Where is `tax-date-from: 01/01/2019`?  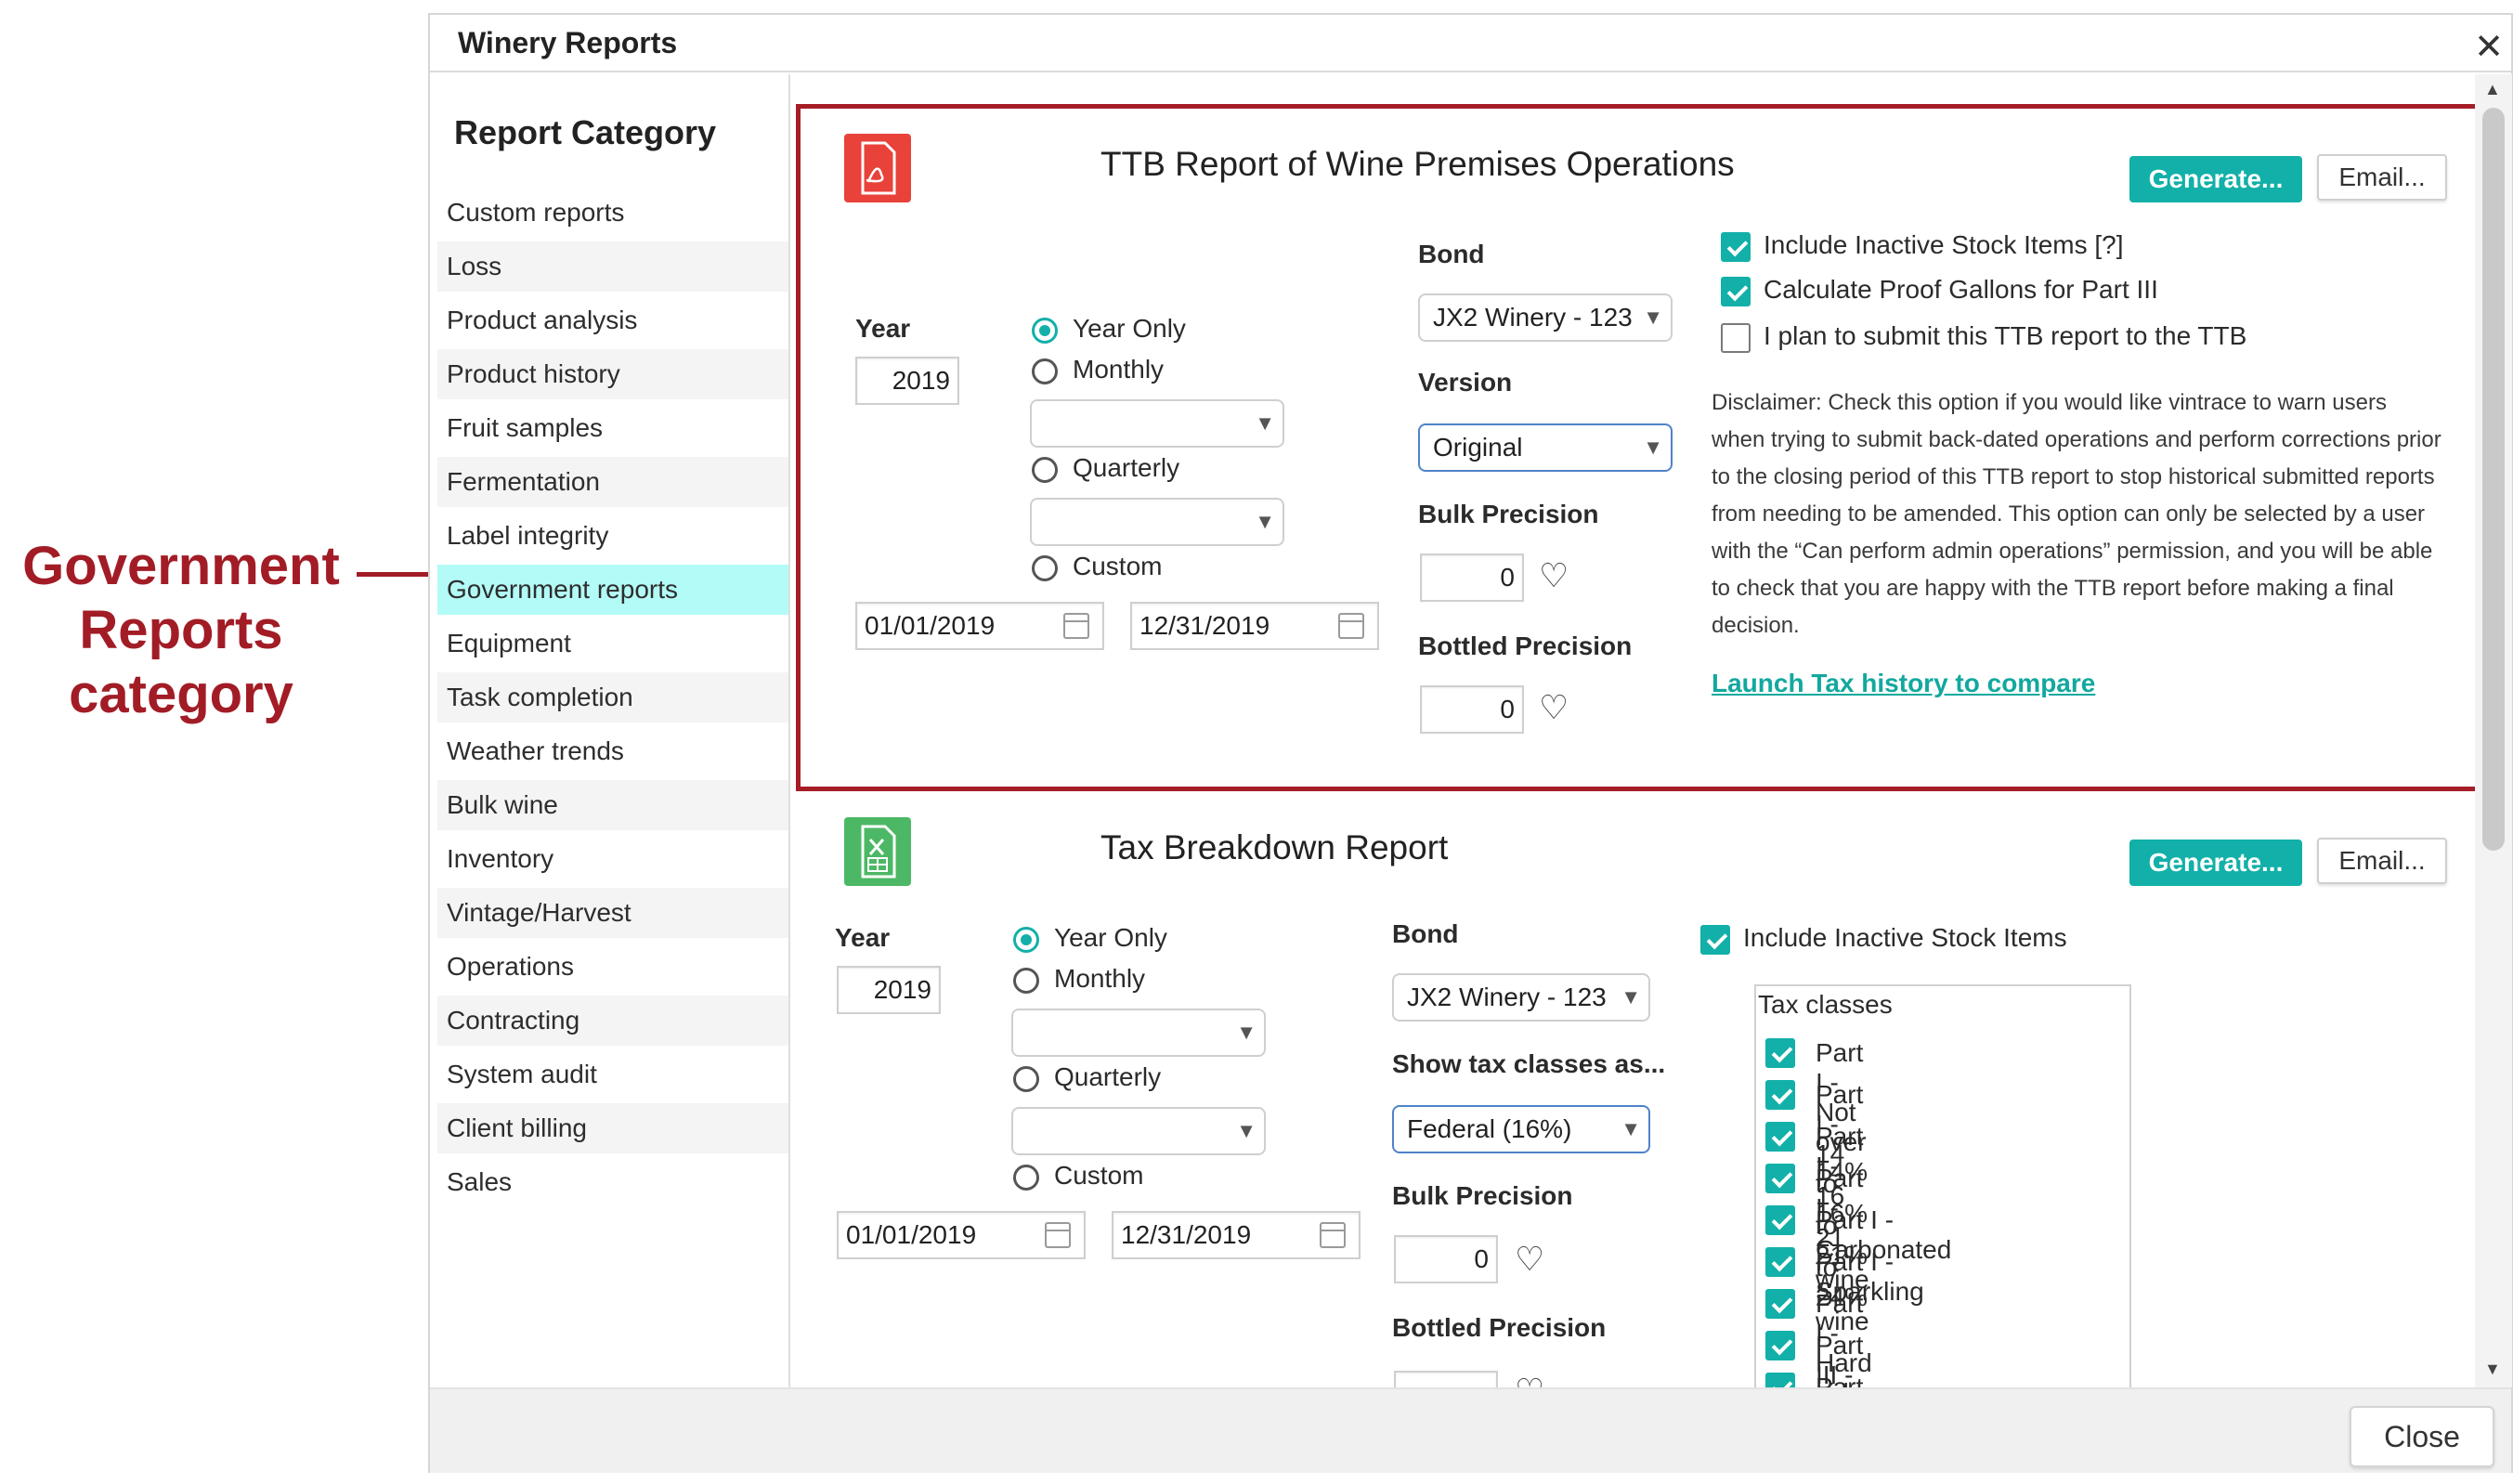 tax-date-from: 01/01/2019 is located at coordinates (961, 1235).